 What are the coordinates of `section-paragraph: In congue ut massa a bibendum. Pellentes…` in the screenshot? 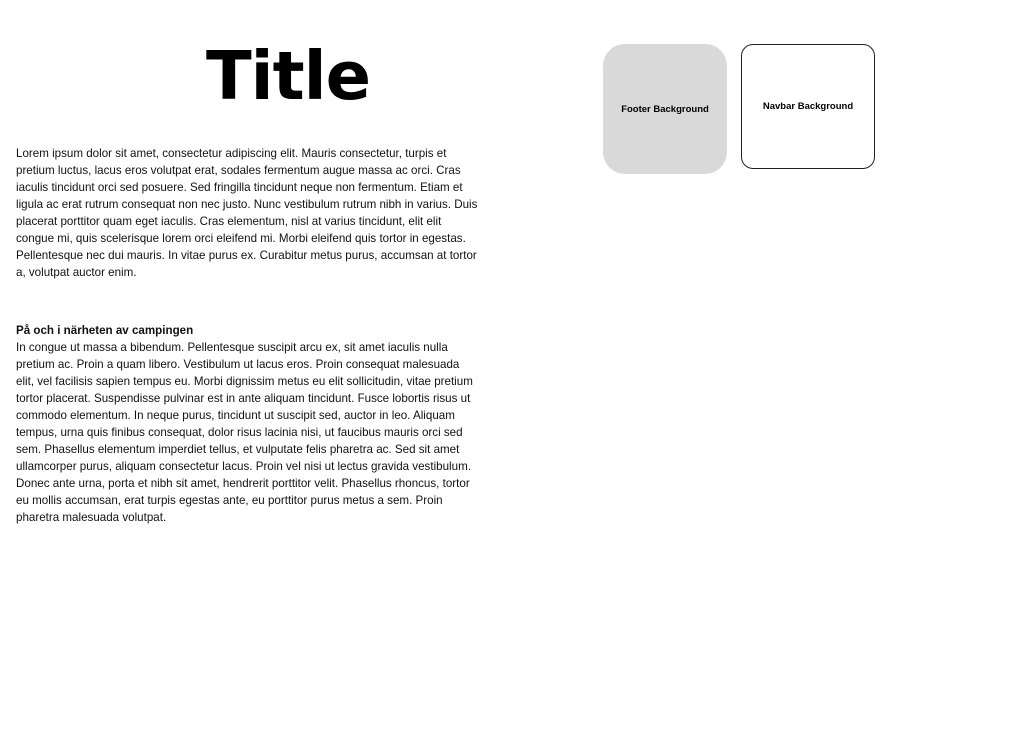 It's located at (244, 432).